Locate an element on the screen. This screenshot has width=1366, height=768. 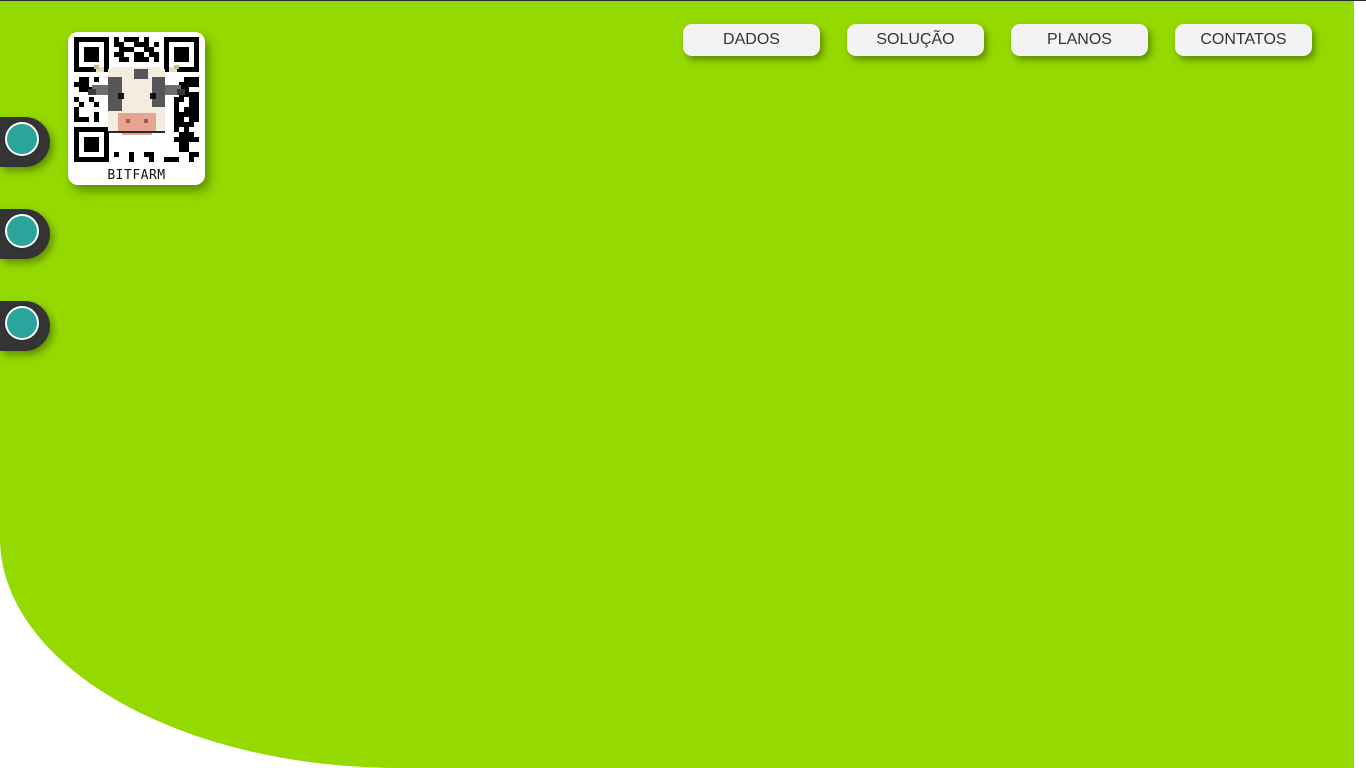
nav-button-planos: PLANOS is located at coordinates (1079, 40).